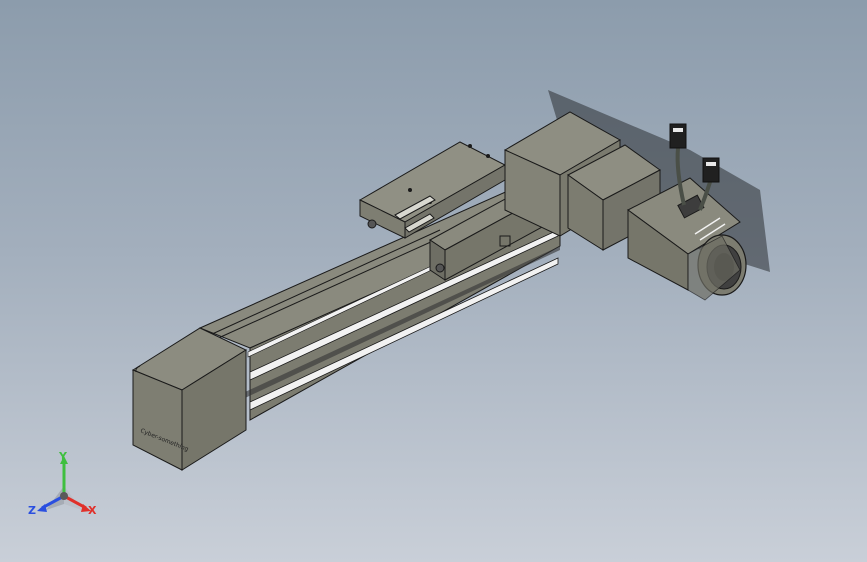  What do you see at coordinates (189, 399) in the screenshot?
I see `left-end-cap: Cyber-something` at bounding box center [189, 399].